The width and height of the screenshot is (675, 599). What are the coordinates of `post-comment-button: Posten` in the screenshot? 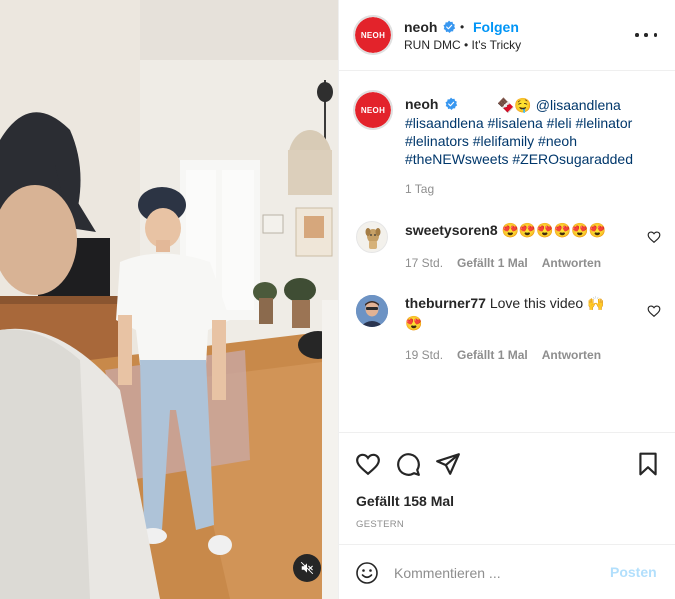 It's located at (633, 572).